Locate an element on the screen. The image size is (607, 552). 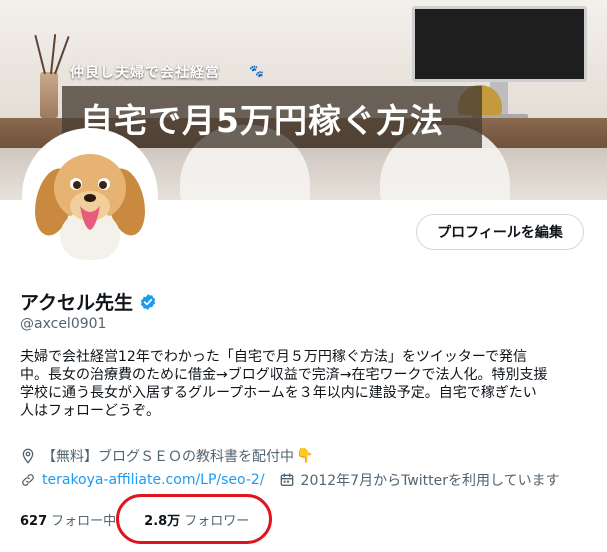
paw-icon: 🐾 is located at coordinates (256, 71).